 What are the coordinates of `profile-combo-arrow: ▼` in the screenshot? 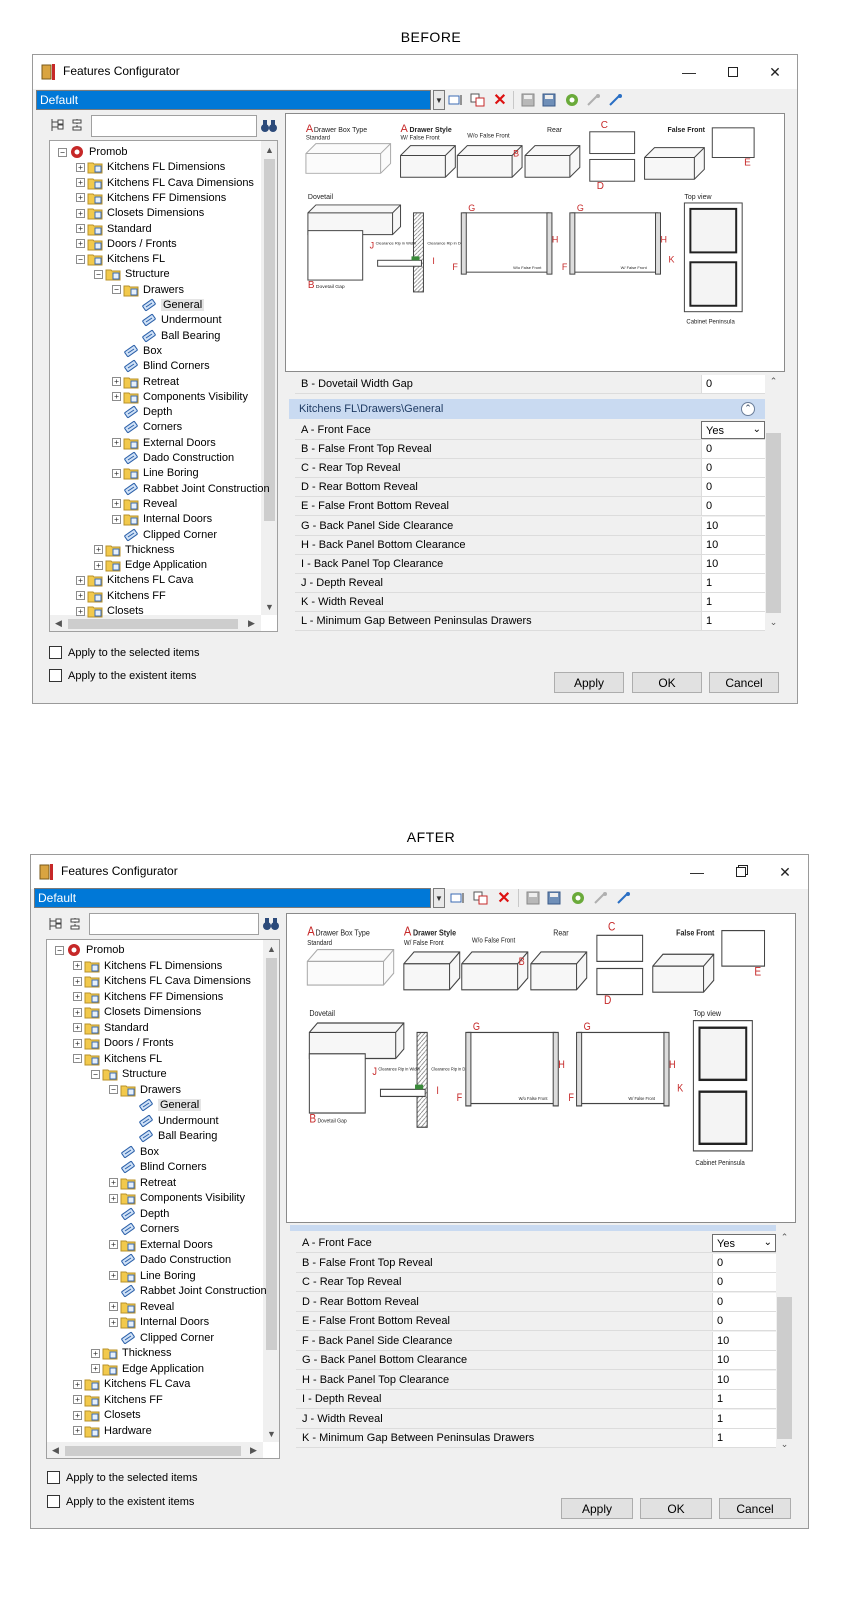 It's located at (439, 100).